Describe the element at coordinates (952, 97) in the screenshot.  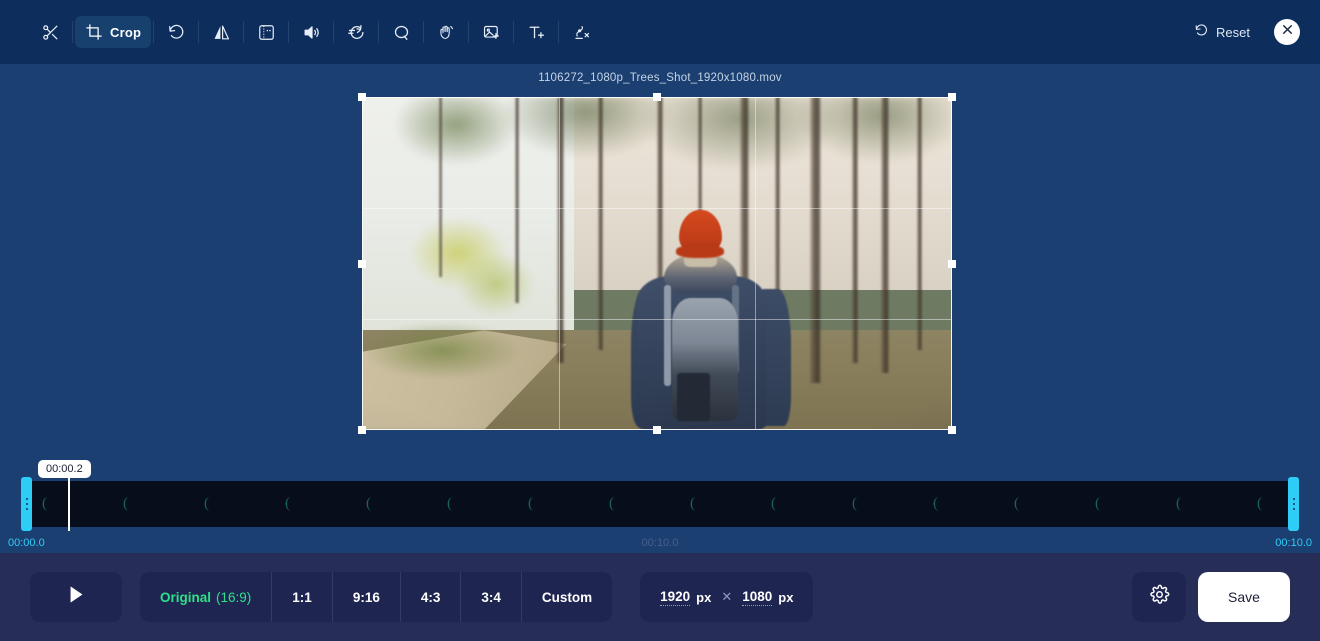
I see `crop-handle-top-right` at that location.